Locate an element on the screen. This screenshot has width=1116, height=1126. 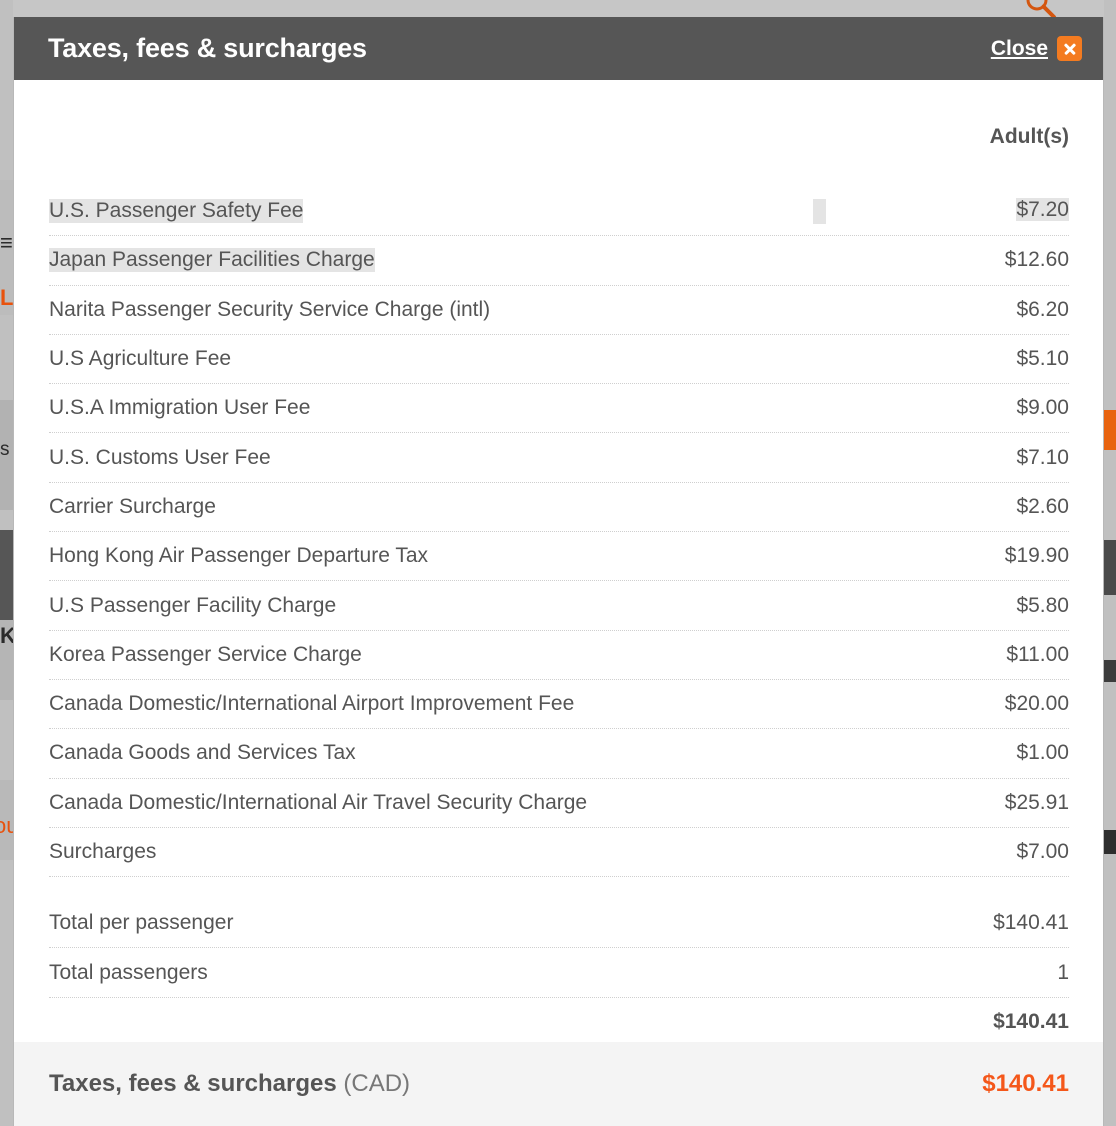
table-row: U.S Agriculture Fee $5.10 is located at coordinates (559, 360).